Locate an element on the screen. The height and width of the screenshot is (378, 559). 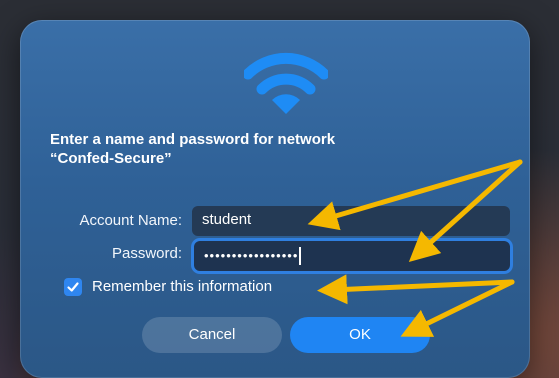
text-caret is located at coordinates (300, 256).